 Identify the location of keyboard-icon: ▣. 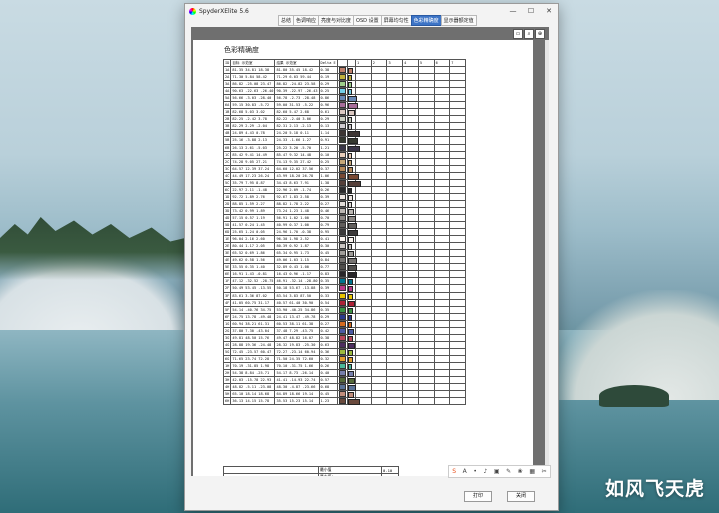
(497, 471).